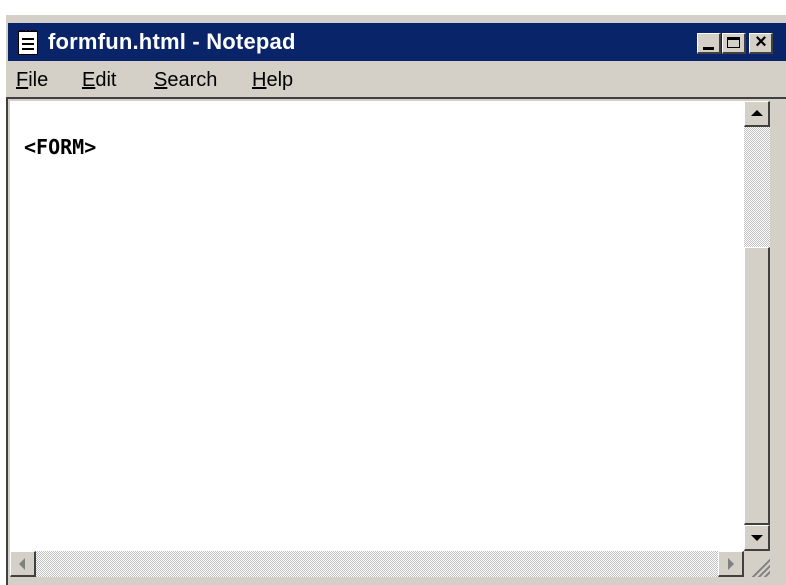 The height and width of the screenshot is (585, 786). I want to click on scroll-up-button, so click(757, 114).